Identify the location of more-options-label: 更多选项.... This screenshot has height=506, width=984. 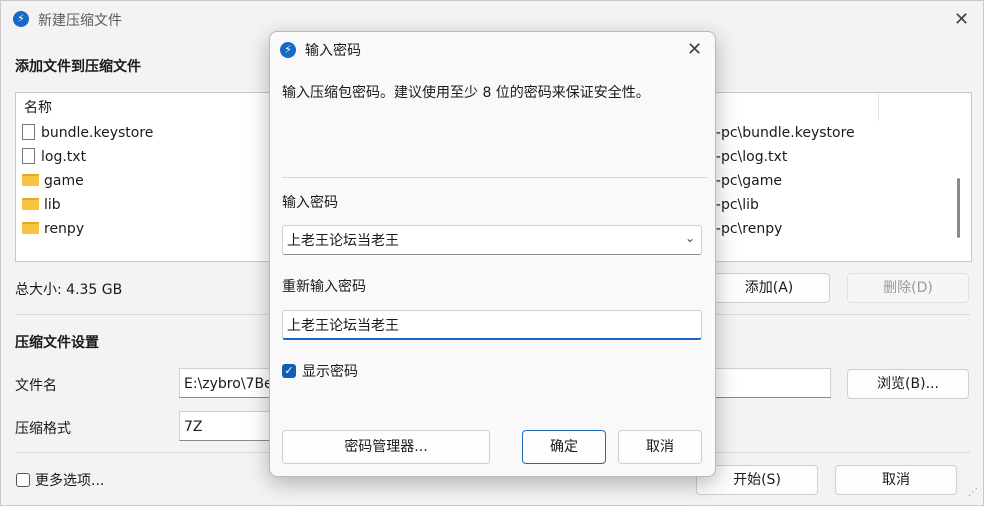
(69, 480).